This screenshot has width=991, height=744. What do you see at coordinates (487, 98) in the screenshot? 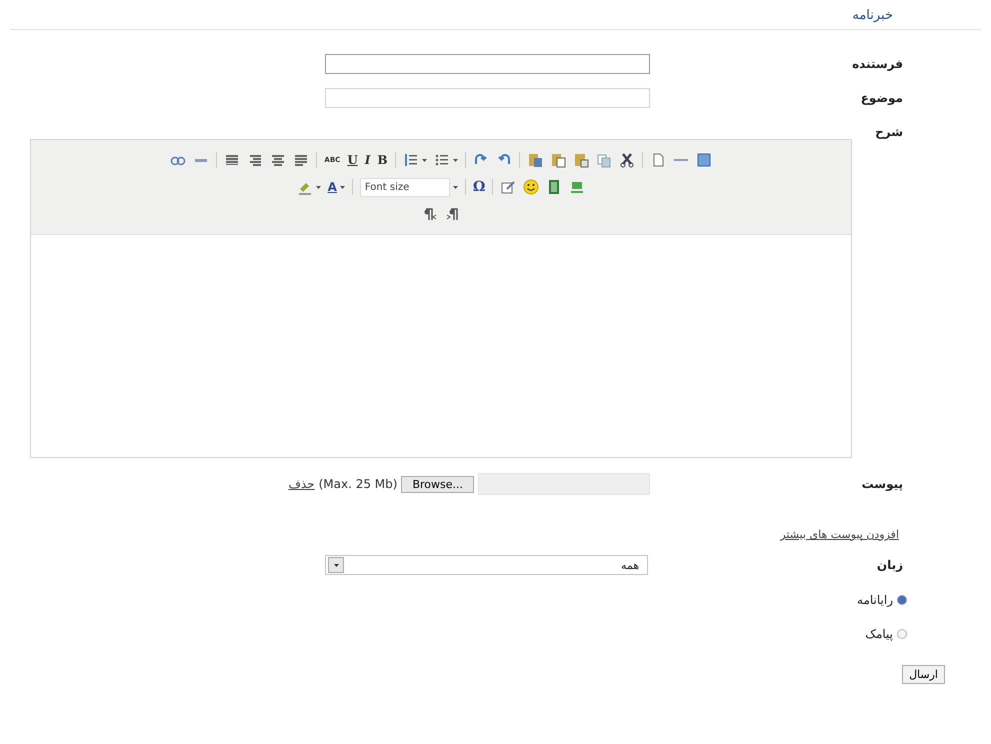
I see `subject-input` at bounding box center [487, 98].